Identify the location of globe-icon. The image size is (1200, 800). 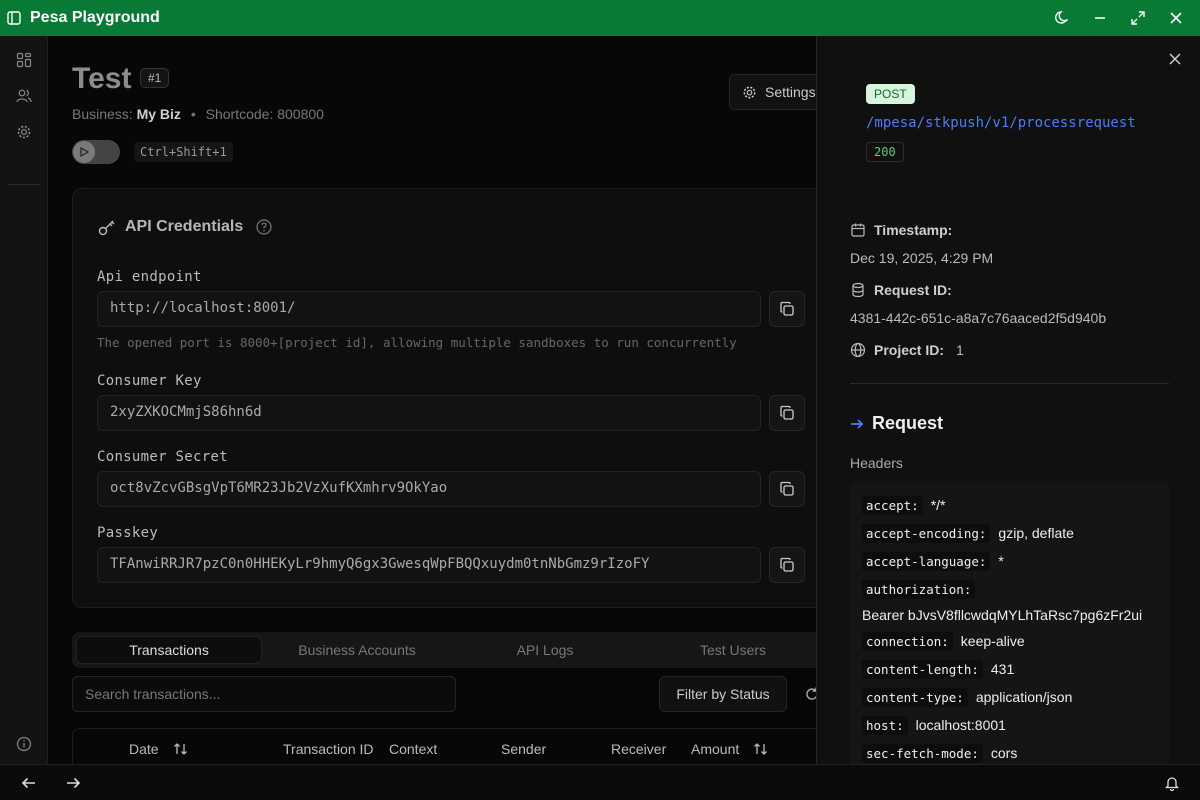
(858, 350).